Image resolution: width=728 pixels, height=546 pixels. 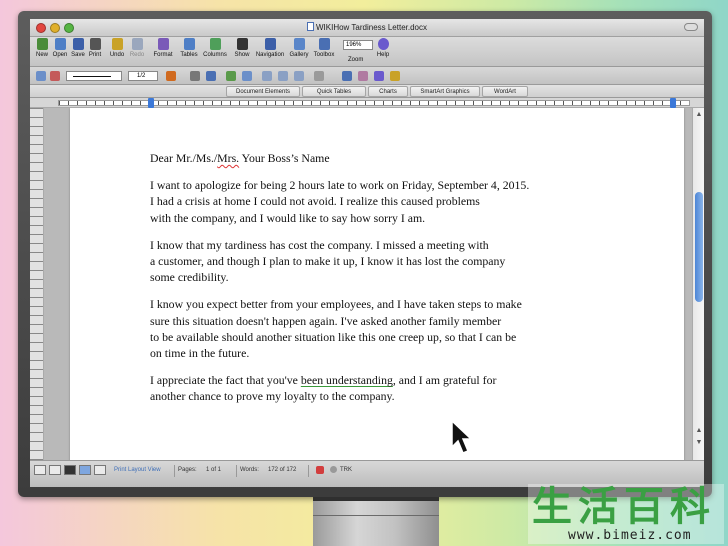 What do you see at coordinates (270, 55) in the screenshot?
I see `navigation-label: Navigation` at bounding box center [270, 55].